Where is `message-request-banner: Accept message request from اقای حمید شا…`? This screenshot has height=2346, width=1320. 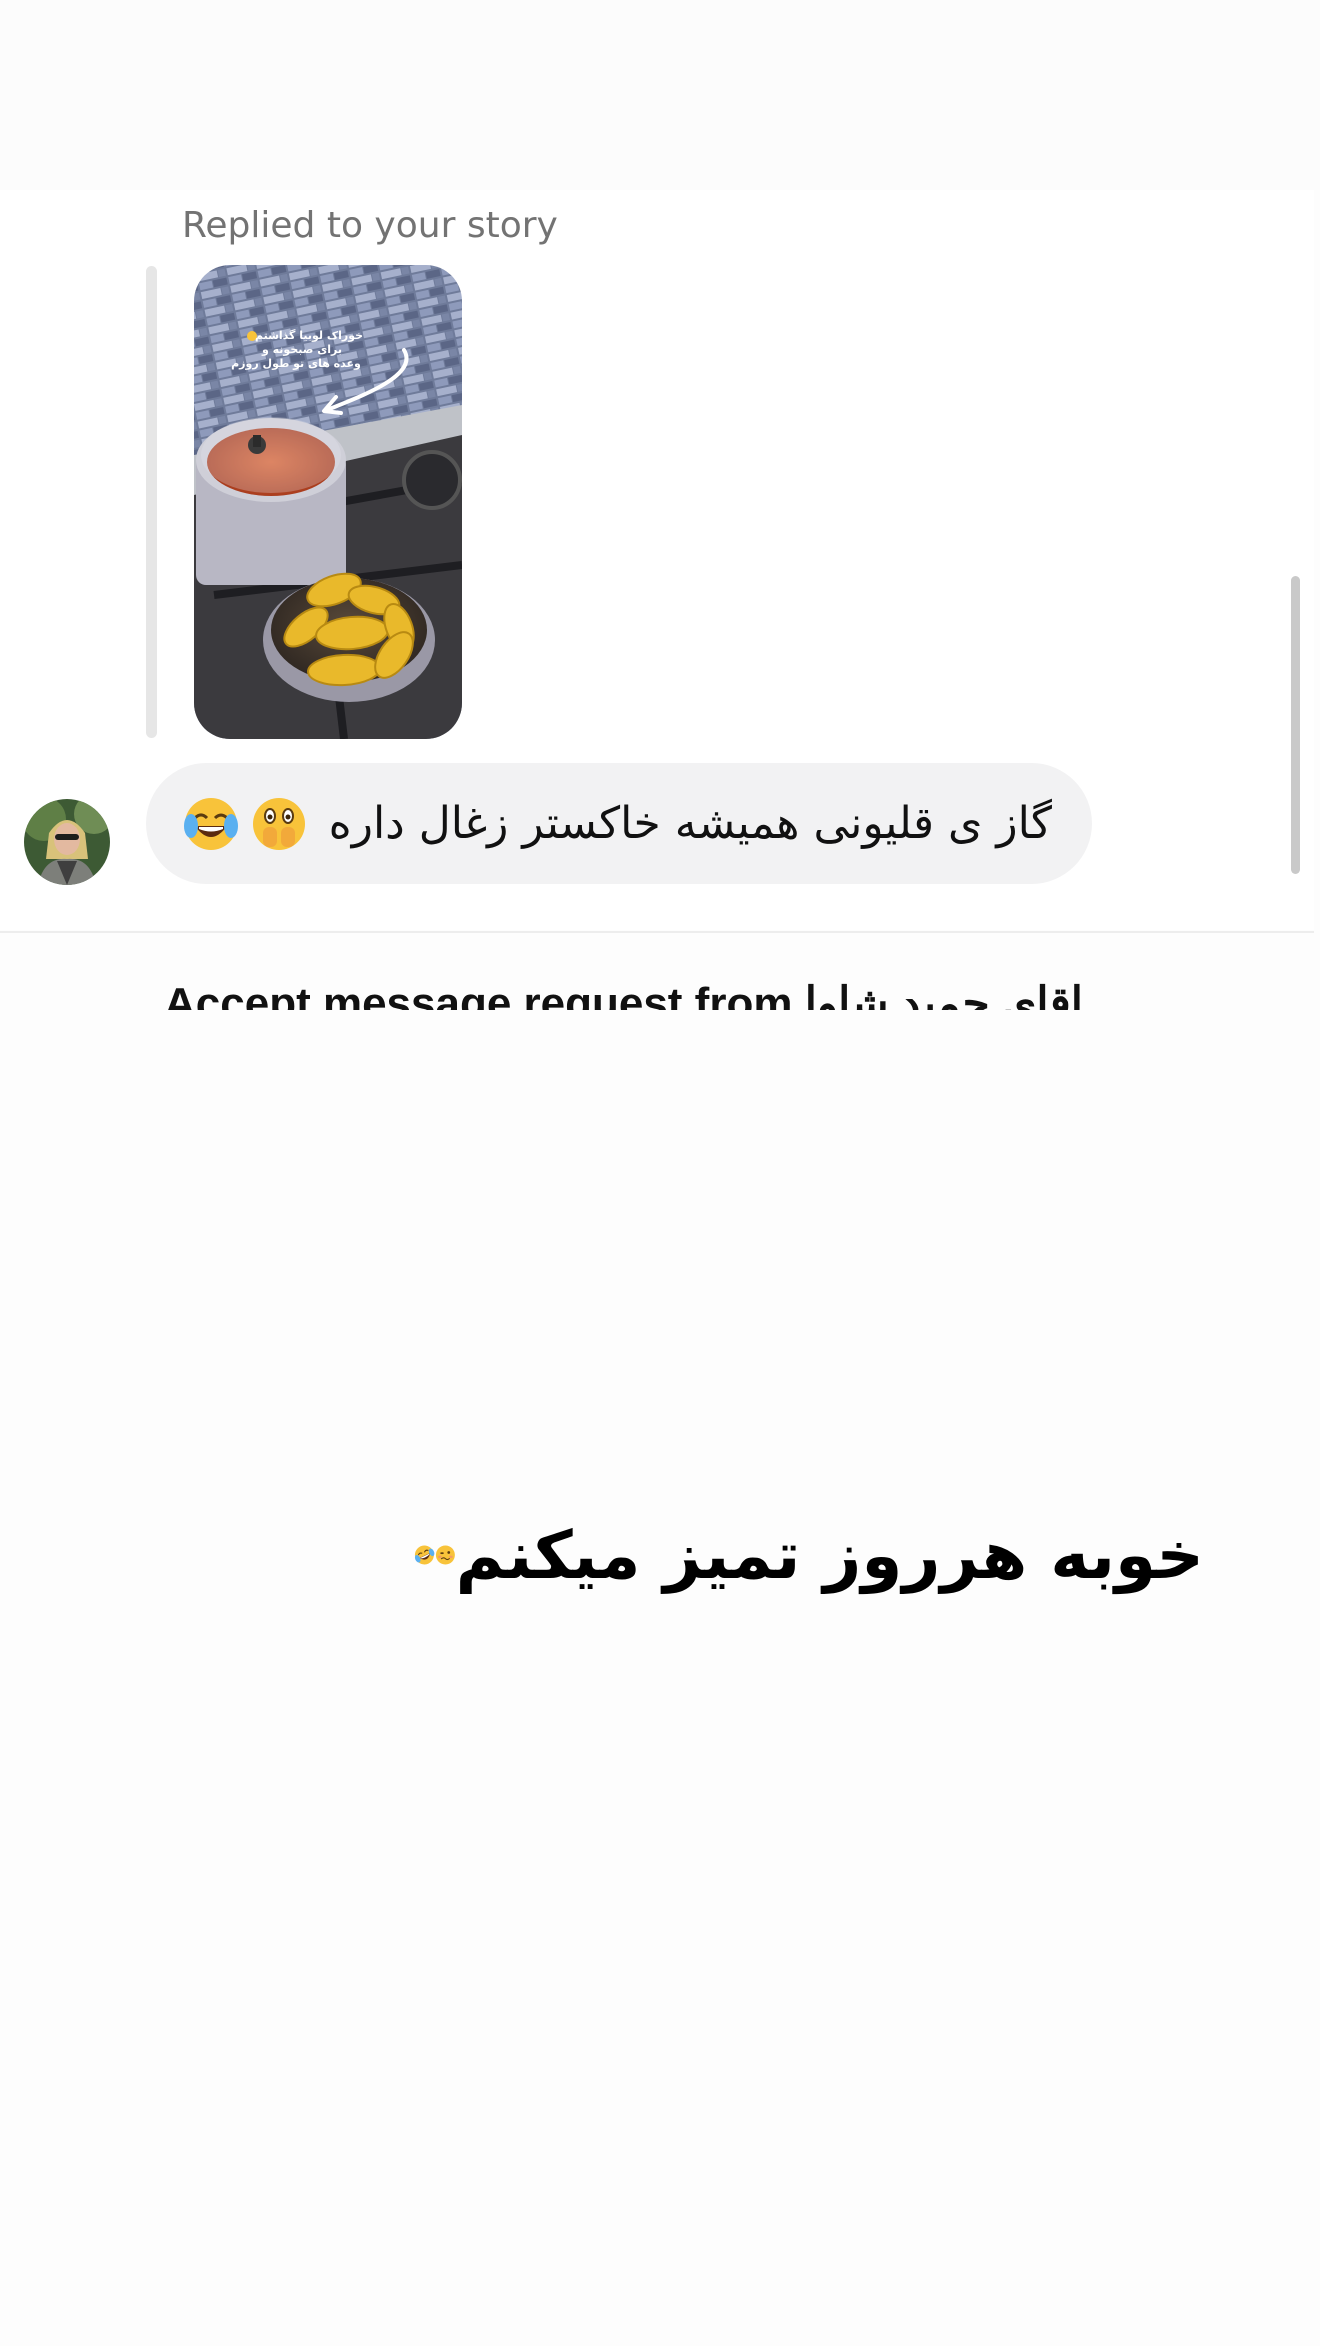
message-request-banner: Accept message request from اقای حمید شا… is located at coordinates (660, 985).